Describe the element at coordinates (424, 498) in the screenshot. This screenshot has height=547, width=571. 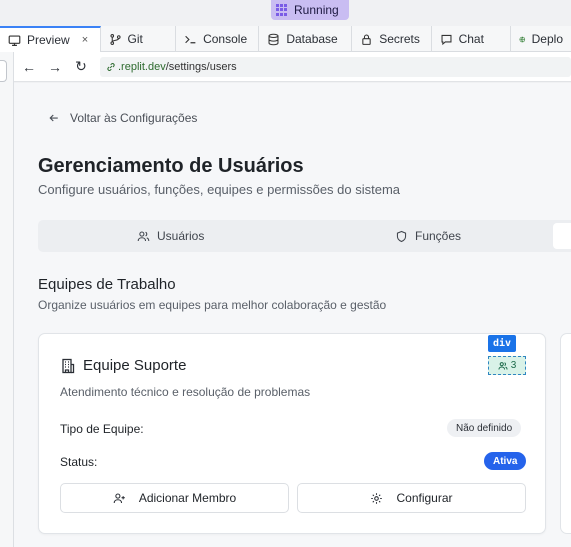
I see `configure-label: Configurar` at that location.